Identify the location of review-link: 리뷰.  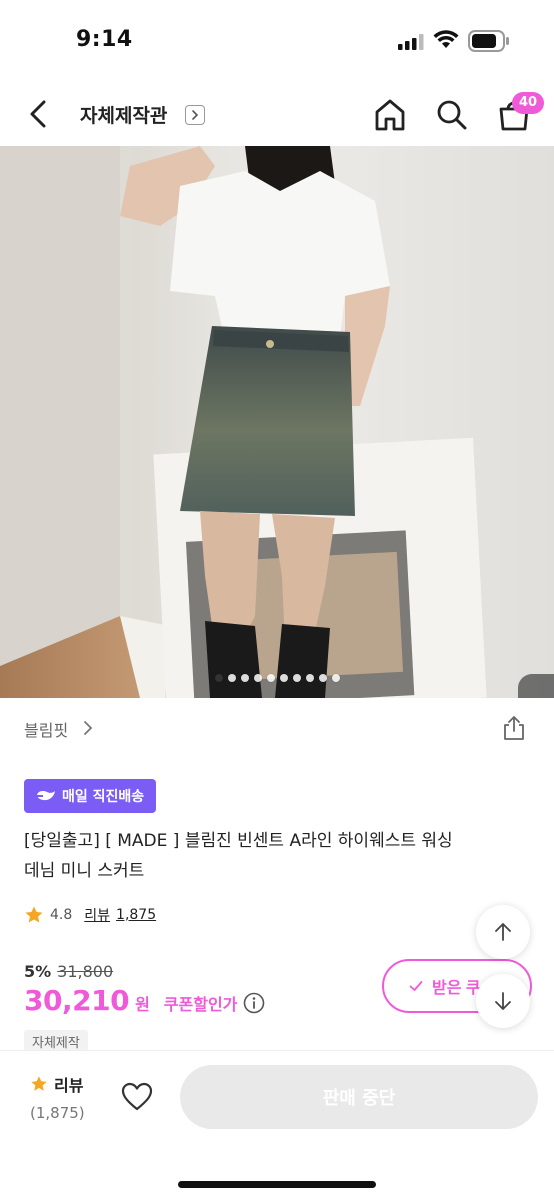
(97, 915).